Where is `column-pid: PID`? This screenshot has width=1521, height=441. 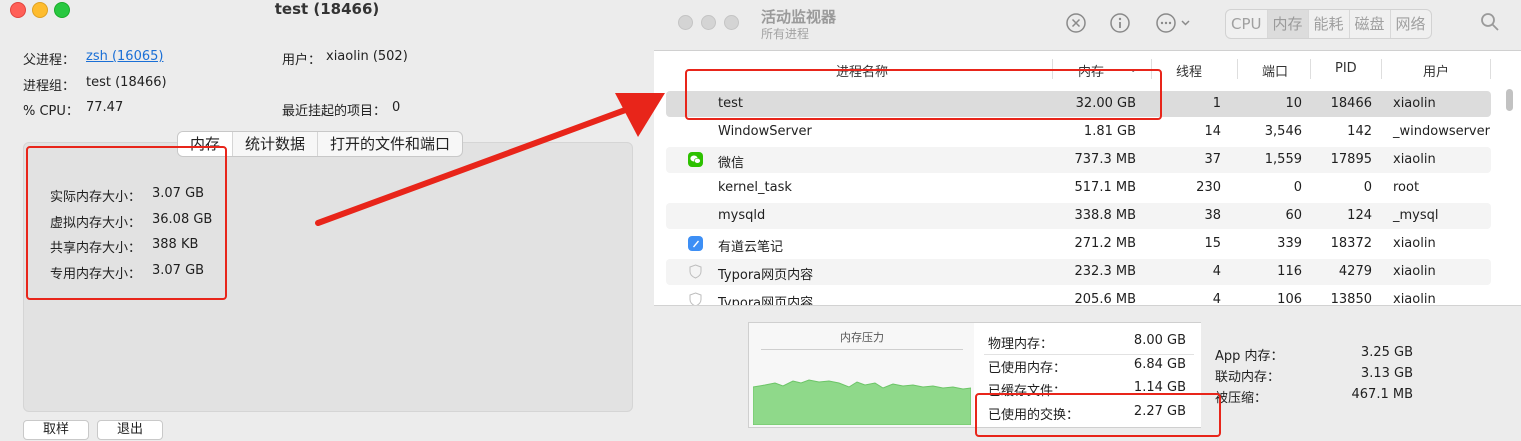 column-pid: PID is located at coordinates (1346, 68).